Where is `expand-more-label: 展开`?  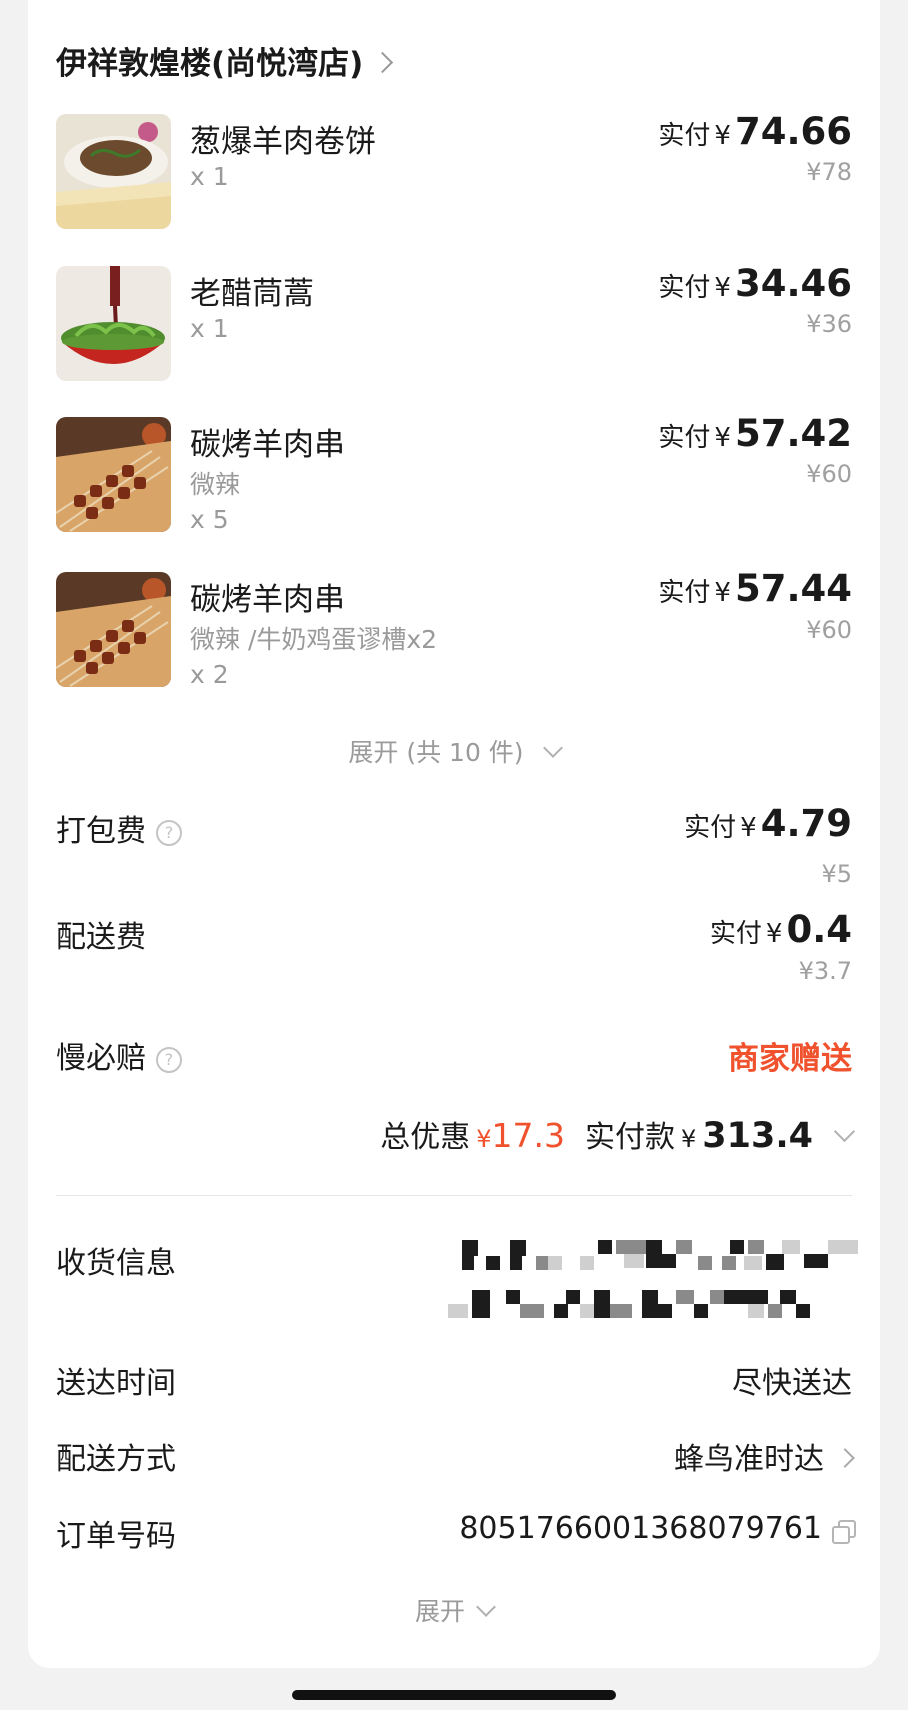 expand-more-label: 展开 is located at coordinates (439, 1611).